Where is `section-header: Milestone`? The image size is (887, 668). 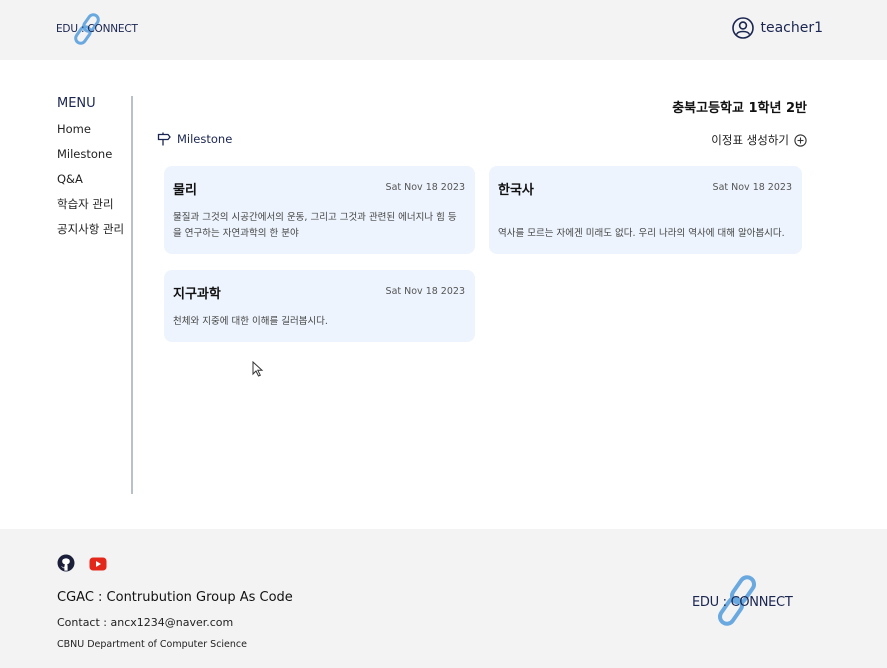
section-header: Milestone is located at coordinates (194, 139).